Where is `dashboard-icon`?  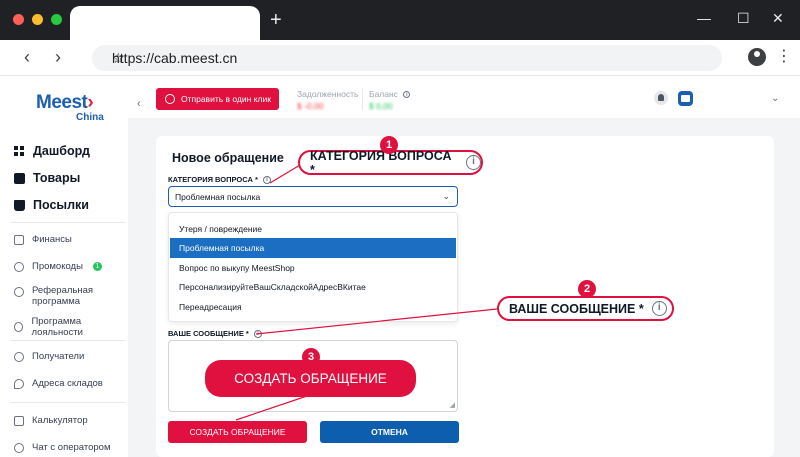 dashboard-icon is located at coordinates (19, 151).